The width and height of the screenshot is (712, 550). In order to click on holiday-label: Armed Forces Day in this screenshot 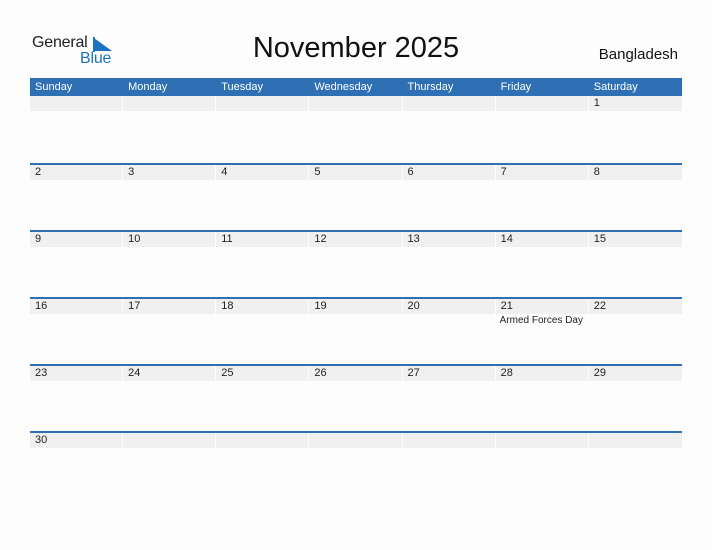, I will do `click(541, 320)`.